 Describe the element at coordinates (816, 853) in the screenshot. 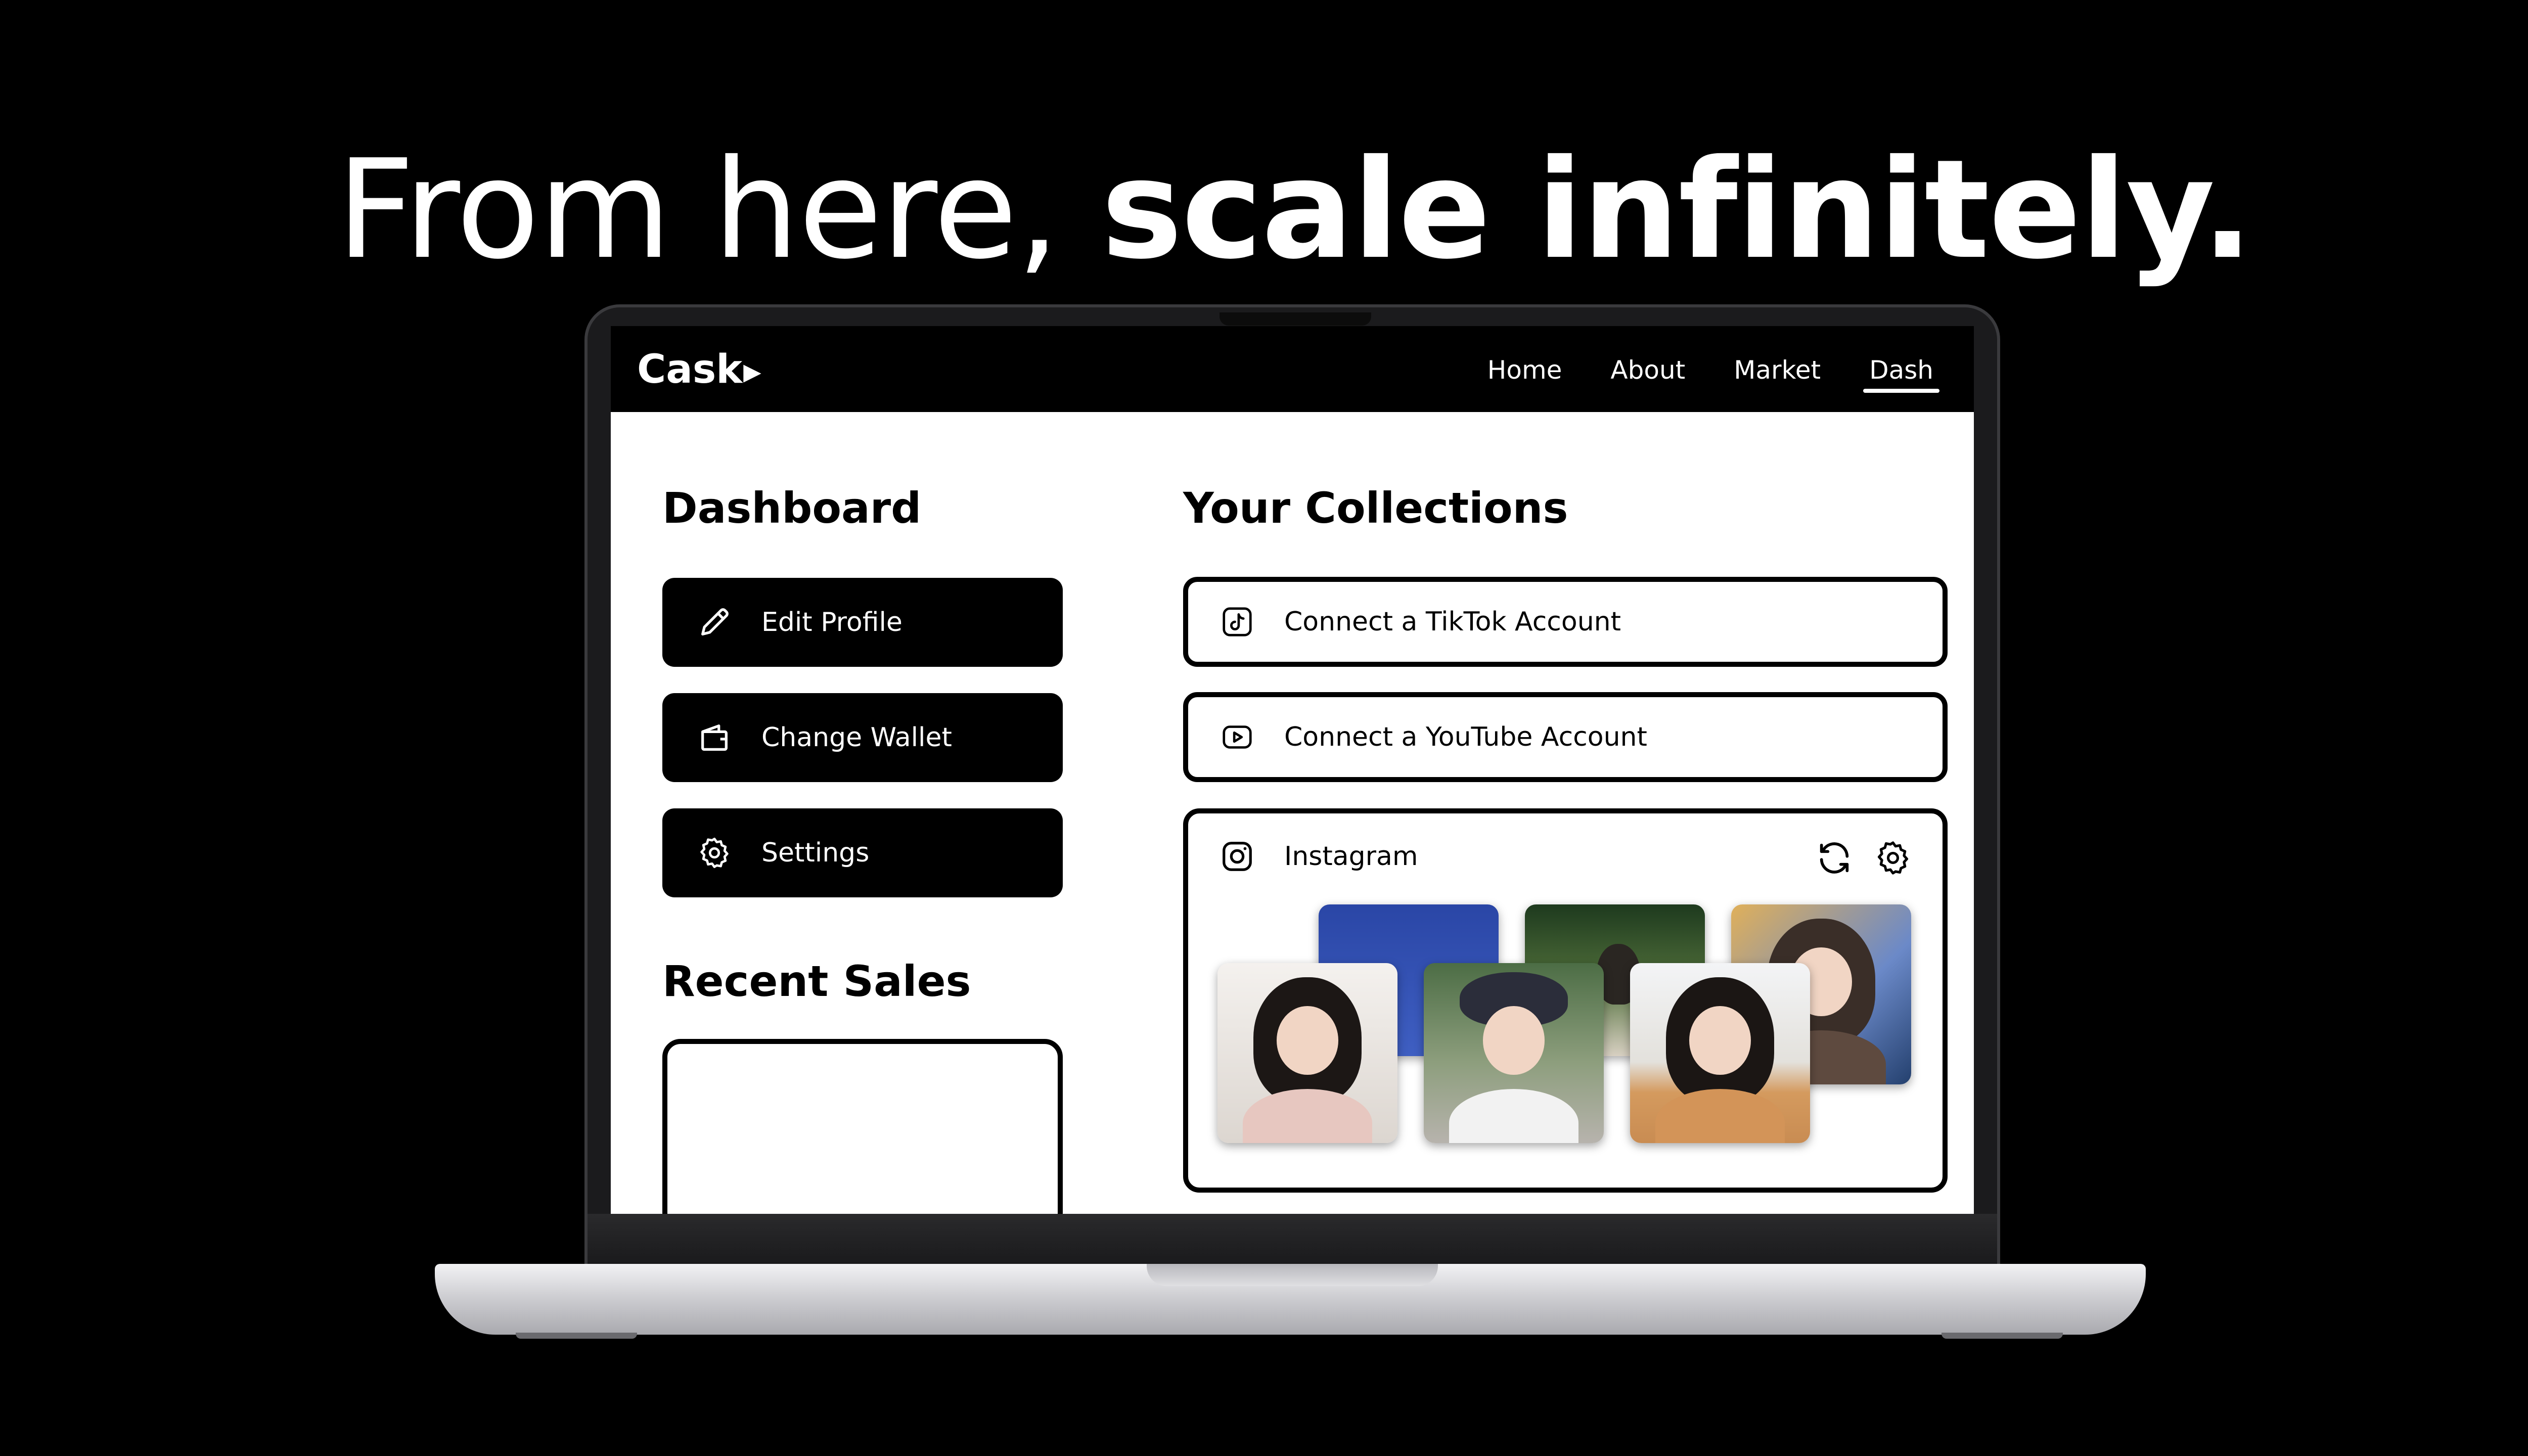

I see `settings-label: Settings` at that location.